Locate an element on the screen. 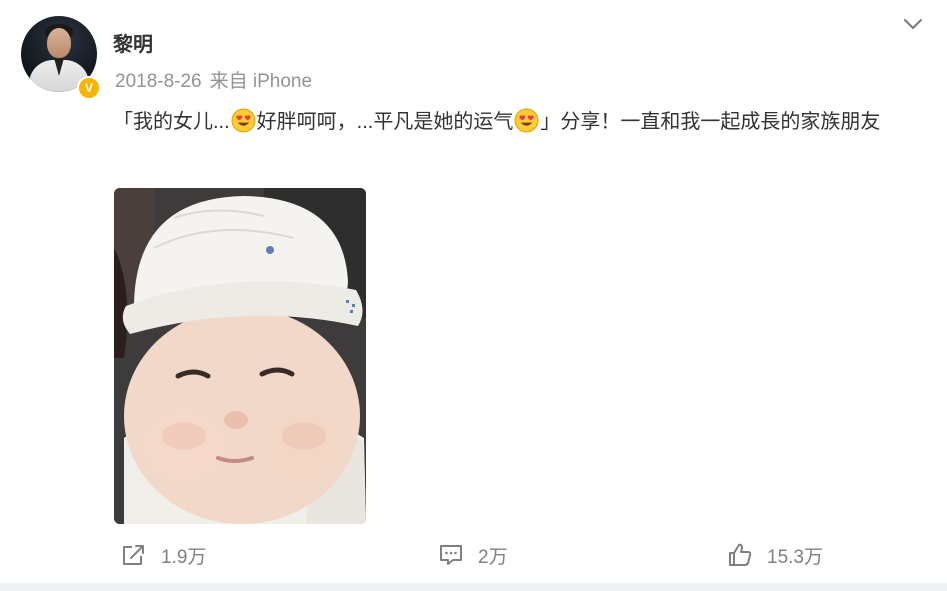  avatar-face is located at coordinates (59, 43).